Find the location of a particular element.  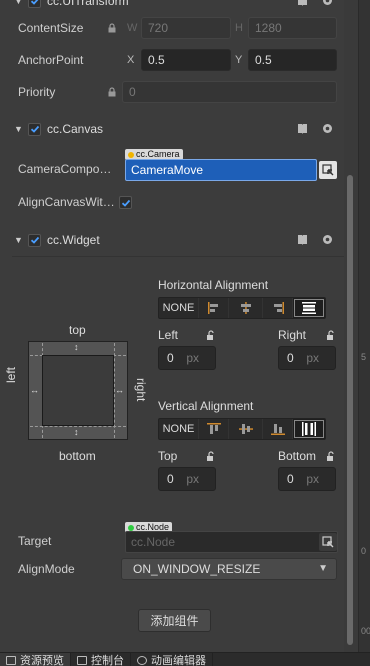

align-hcenter-button is located at coordinates (246, 308).